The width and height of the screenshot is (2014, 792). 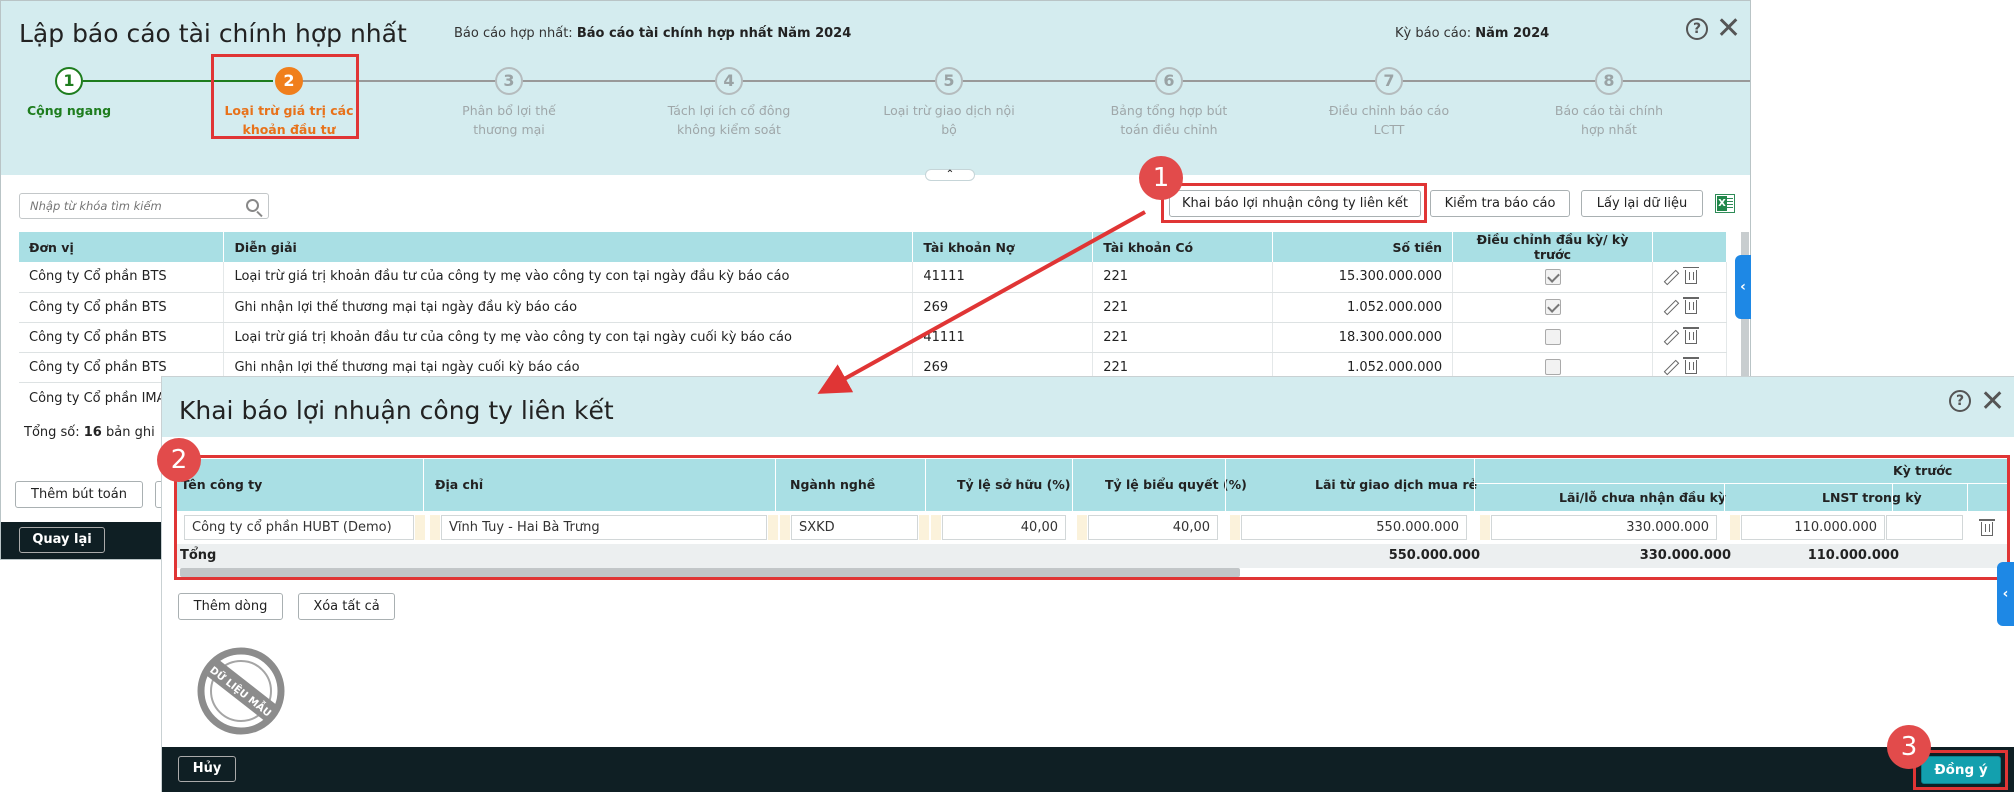 What do you see at coordinates (89, 93) in the screenshot?
I see `step-1: 1 Cộng ngang` at bounding box center [89, 93].